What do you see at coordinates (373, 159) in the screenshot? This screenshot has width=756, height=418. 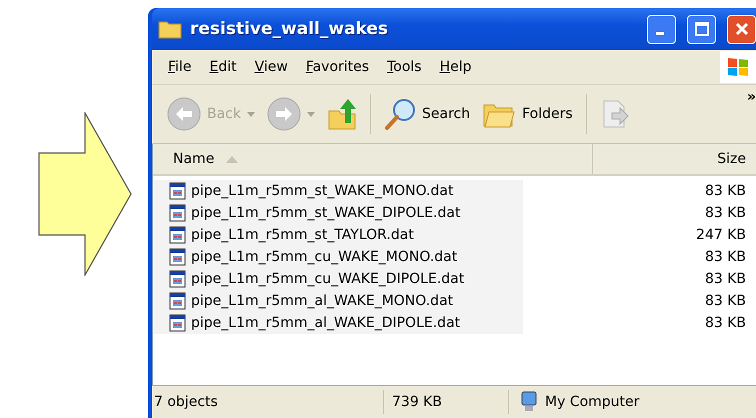 I see `column-header: Name` at bounding box center [373, 159].